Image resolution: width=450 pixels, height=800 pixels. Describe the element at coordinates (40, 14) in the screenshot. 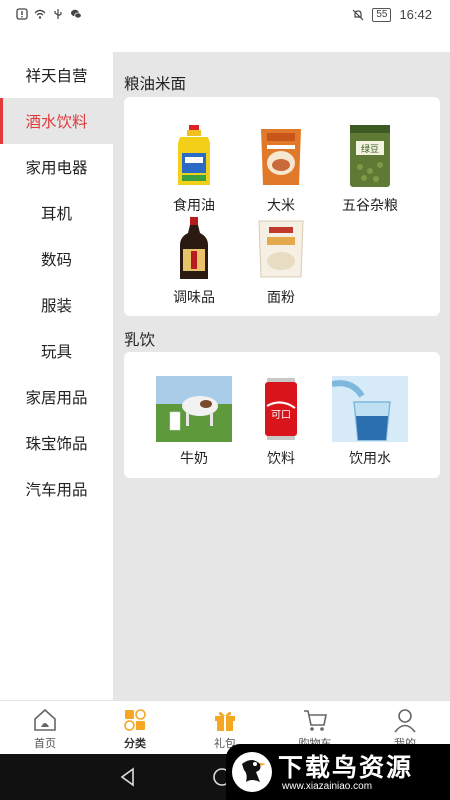

I see `wifi-icon` at that location.